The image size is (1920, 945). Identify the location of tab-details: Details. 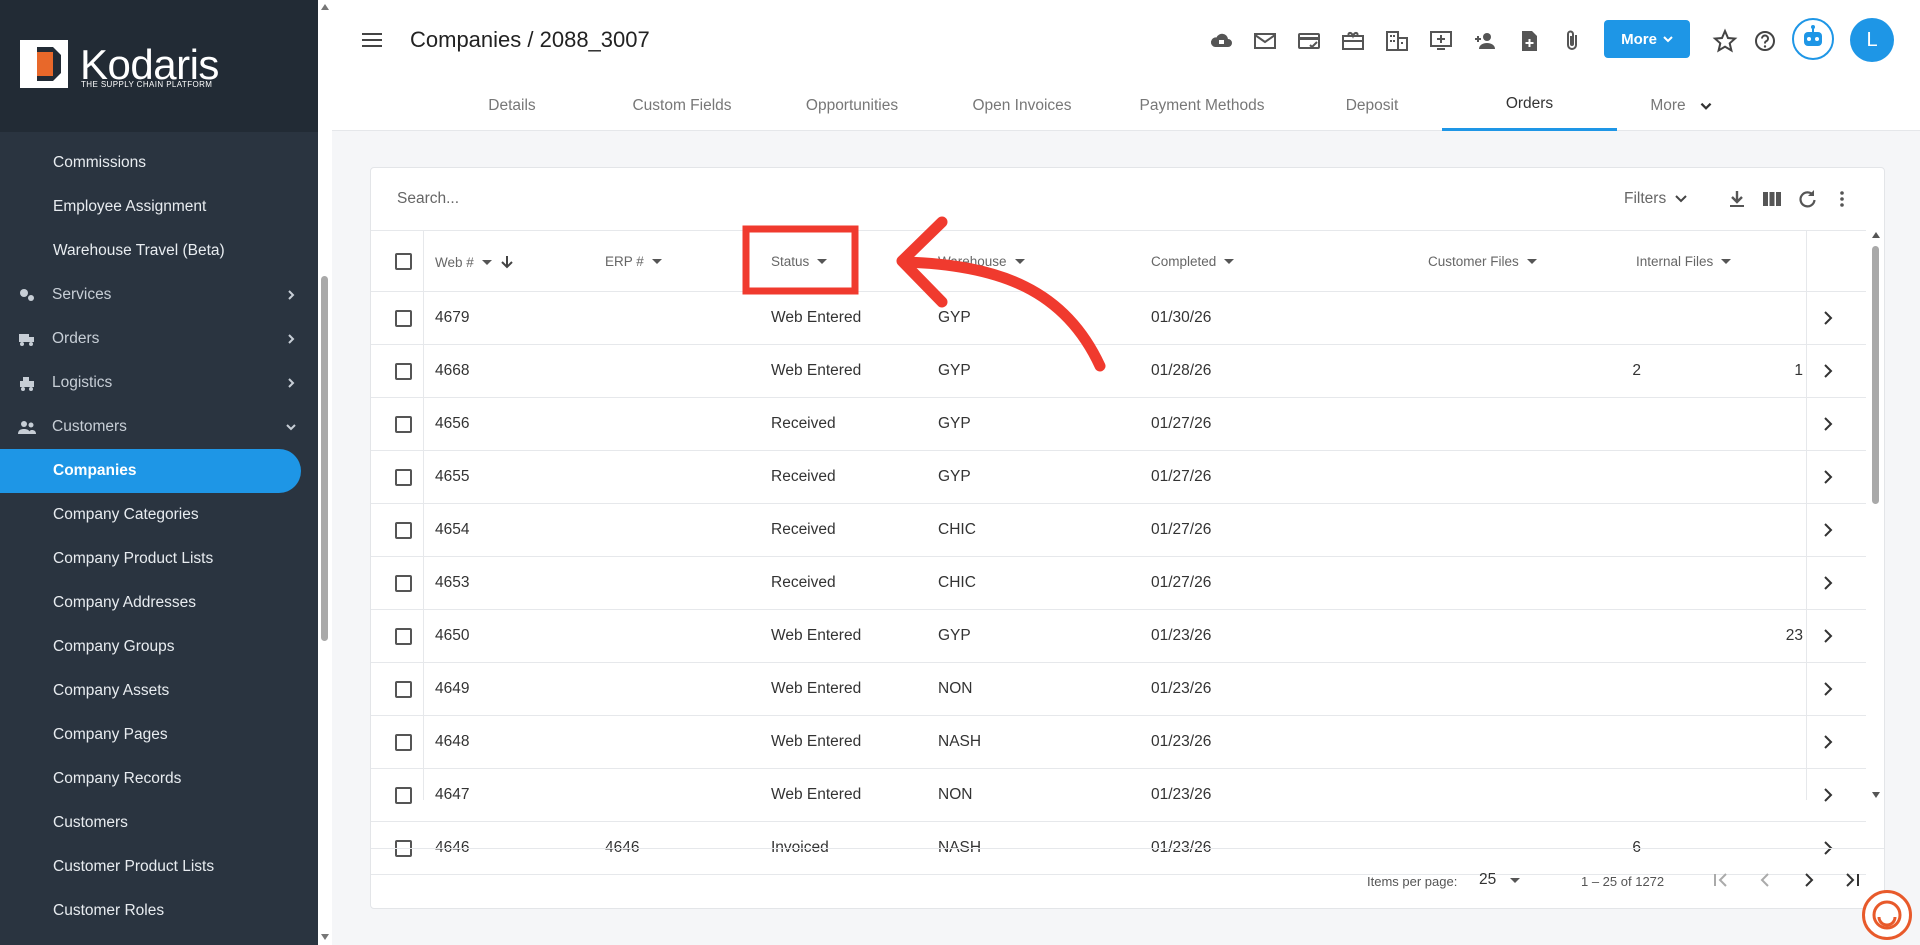
(512, 105).